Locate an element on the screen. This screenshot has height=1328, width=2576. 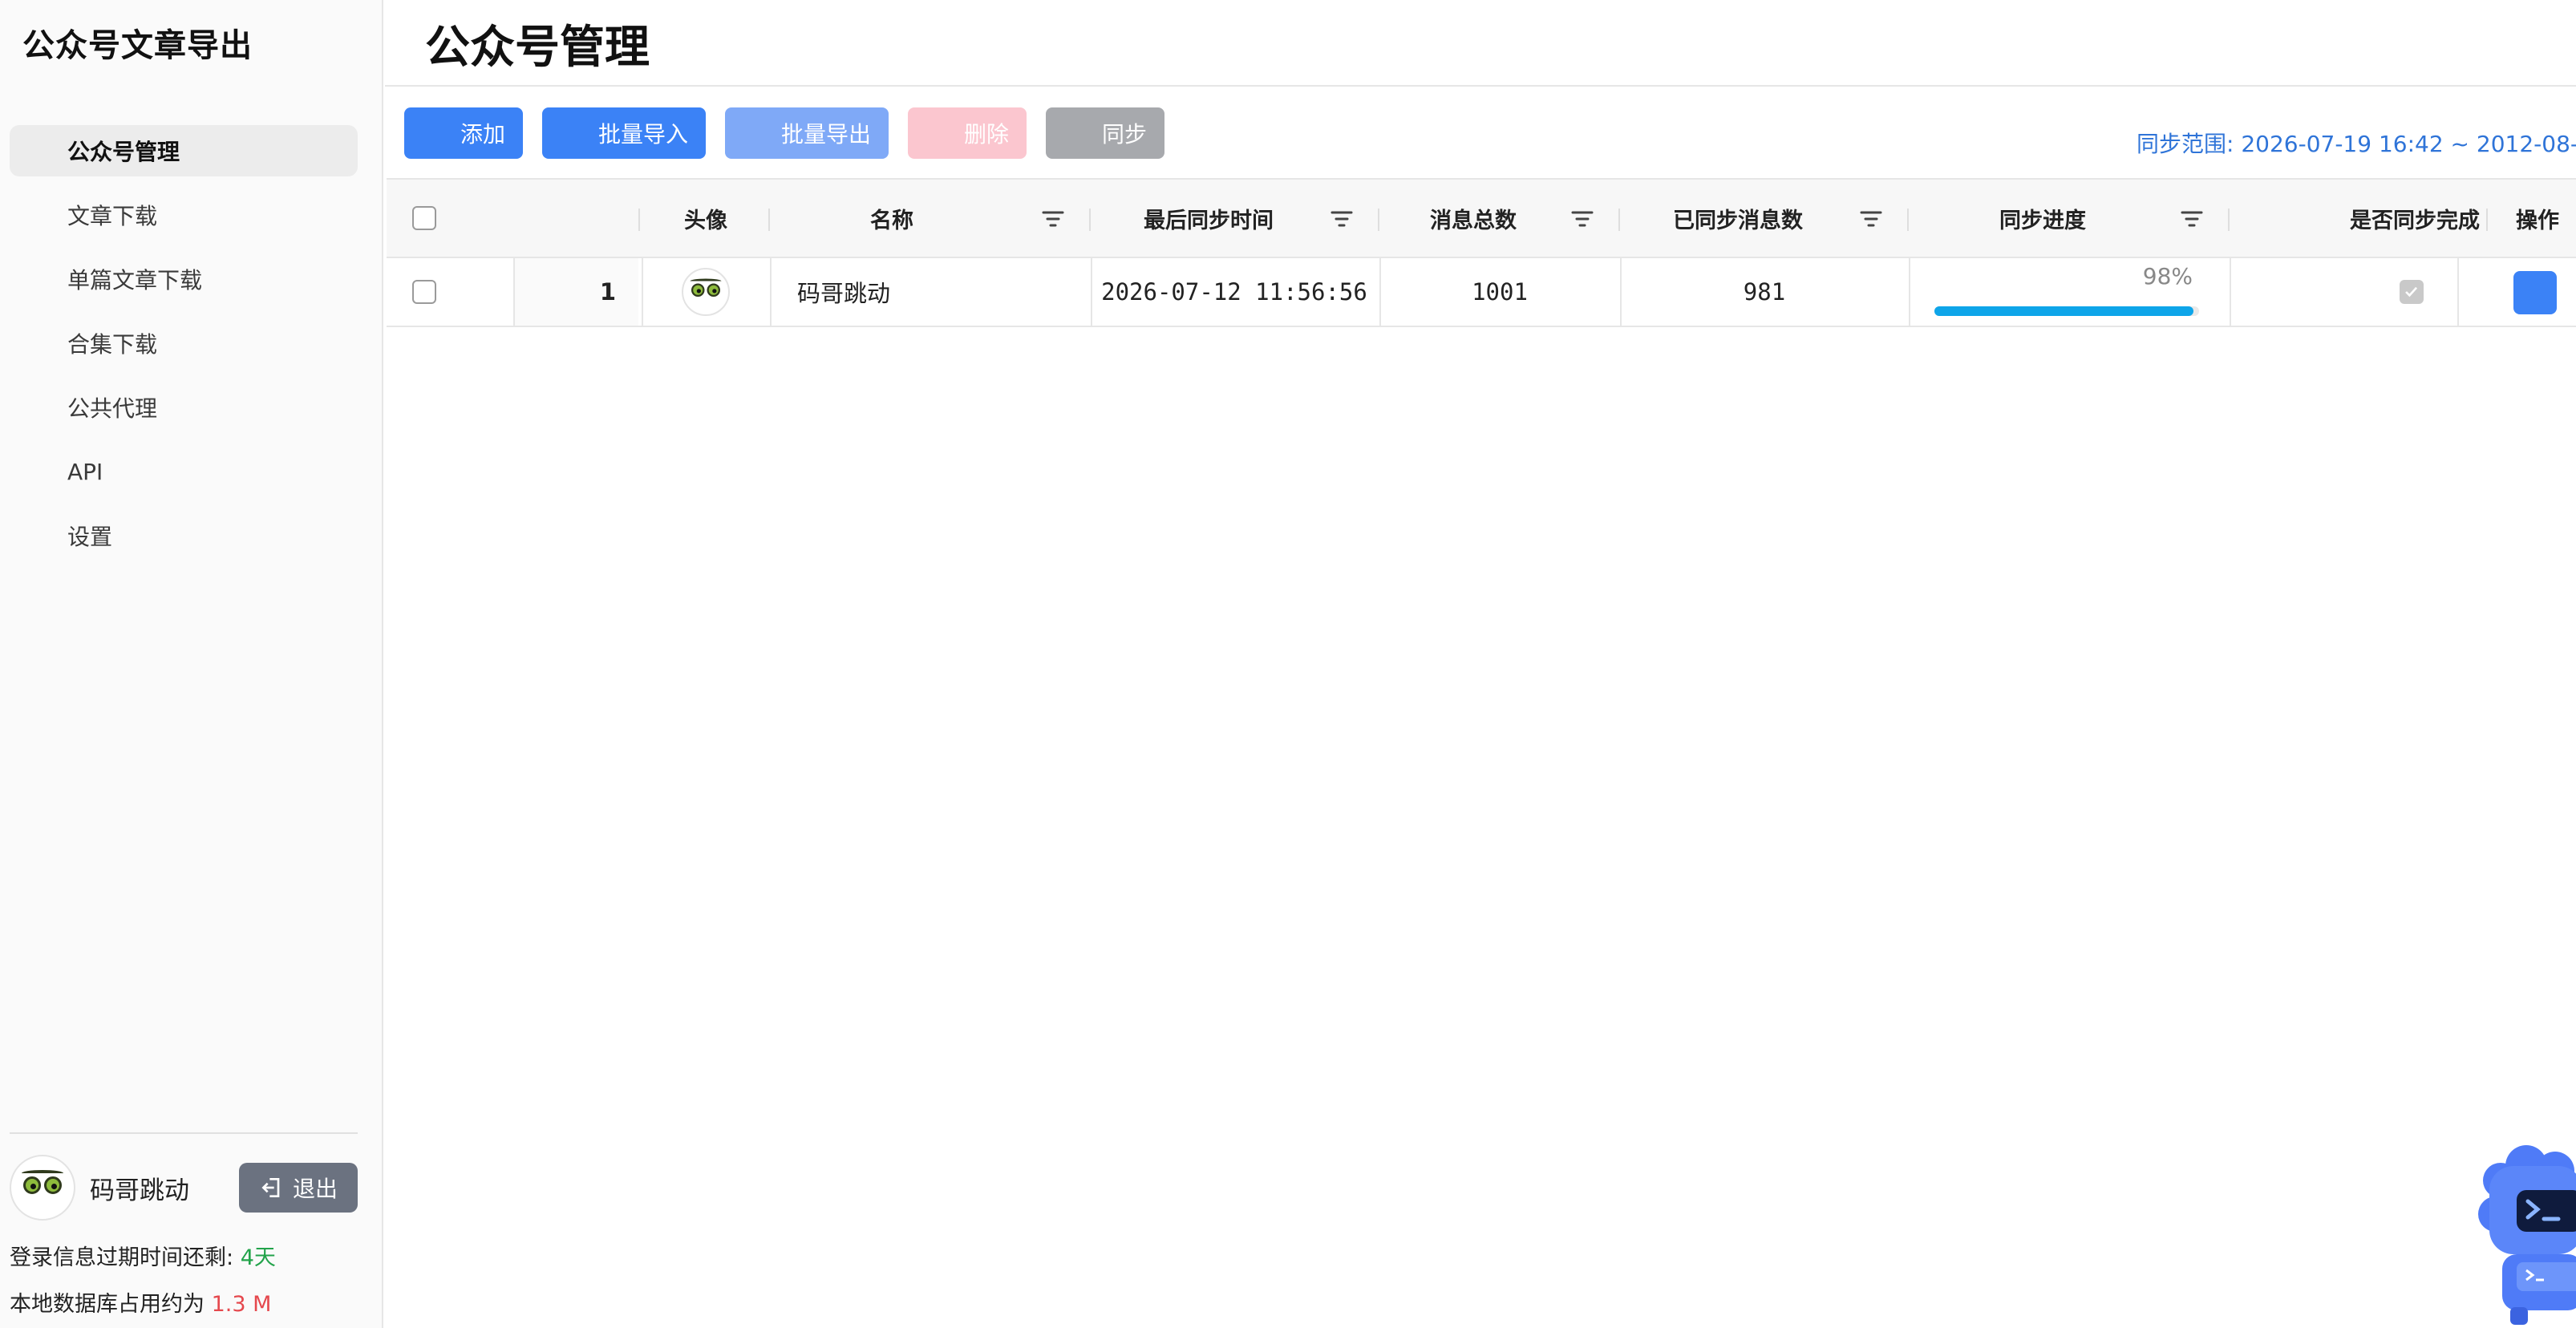
row-progress-label: 98% is located at coordinates (2167, 276).